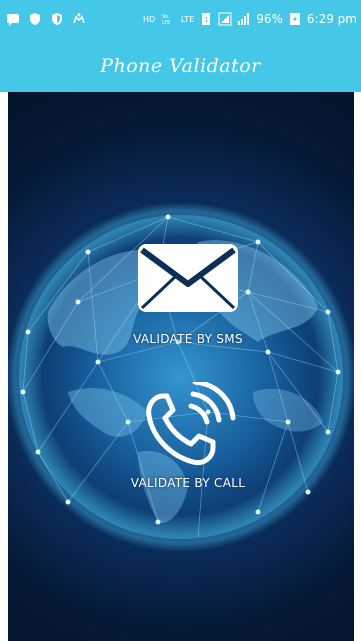 This screenshot has height=641, width=361. Describe the element at coordinates (331, 19) in the screenshot. I see `clock: 6:29 pm` at that location.